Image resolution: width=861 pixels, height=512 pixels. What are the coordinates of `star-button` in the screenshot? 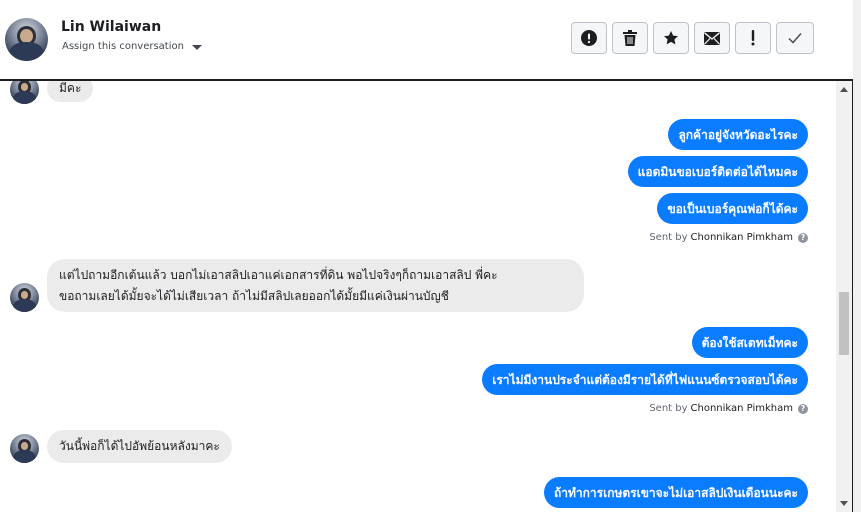 It's located at (671, 38).